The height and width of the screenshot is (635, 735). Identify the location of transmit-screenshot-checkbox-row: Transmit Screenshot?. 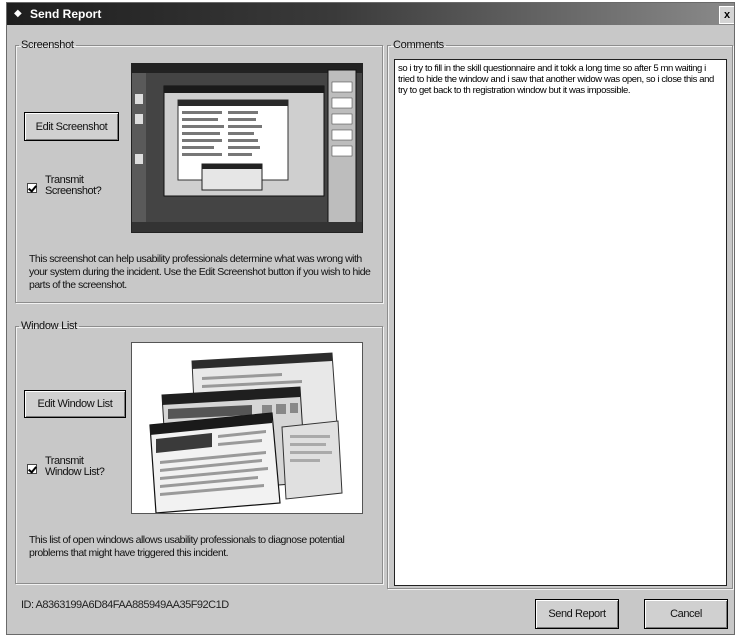
(64, 186).